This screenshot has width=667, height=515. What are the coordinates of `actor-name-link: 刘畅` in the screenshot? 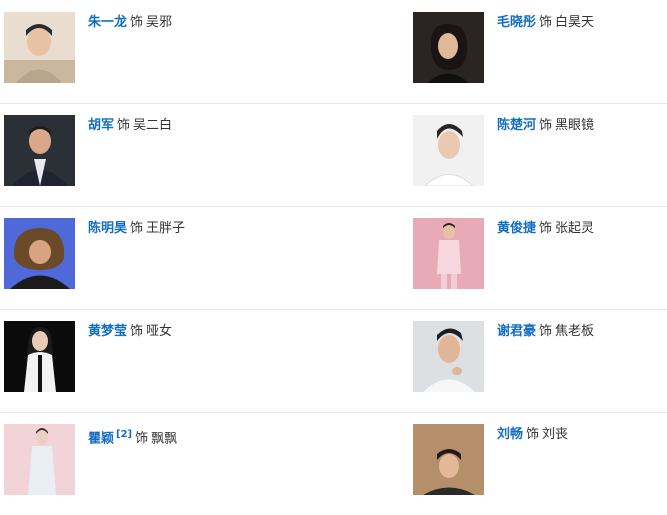 It's located at (510, 434).